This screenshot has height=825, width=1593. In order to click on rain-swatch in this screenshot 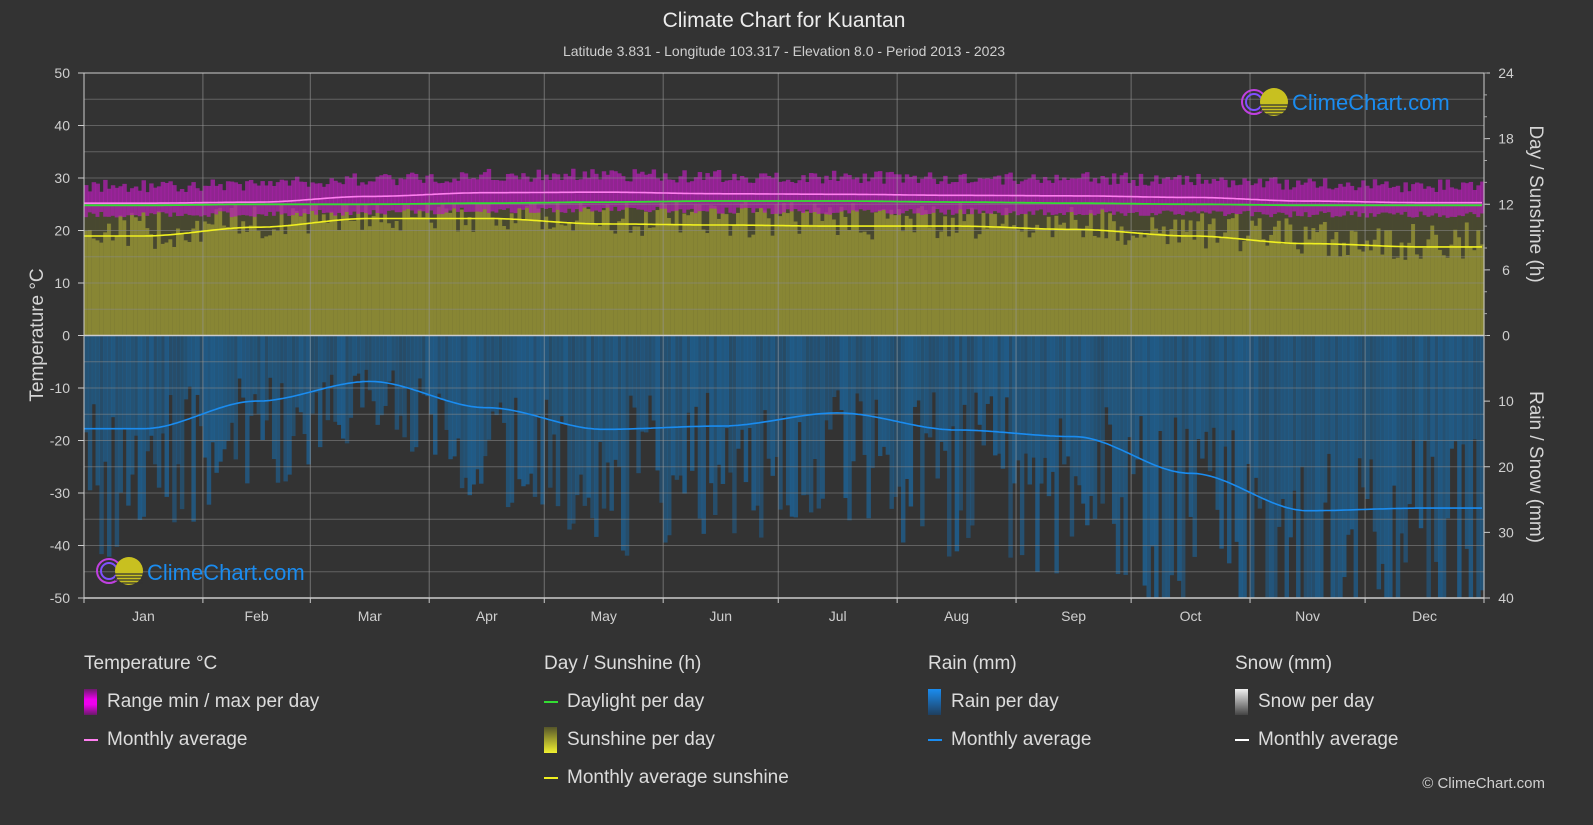, I will do `click(934, 702)`.